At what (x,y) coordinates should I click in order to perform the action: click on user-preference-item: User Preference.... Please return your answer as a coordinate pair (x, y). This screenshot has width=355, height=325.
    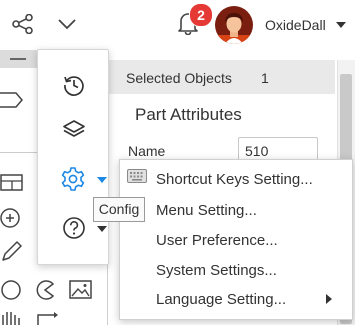
    Looking at the image, I should click on (217, 240).